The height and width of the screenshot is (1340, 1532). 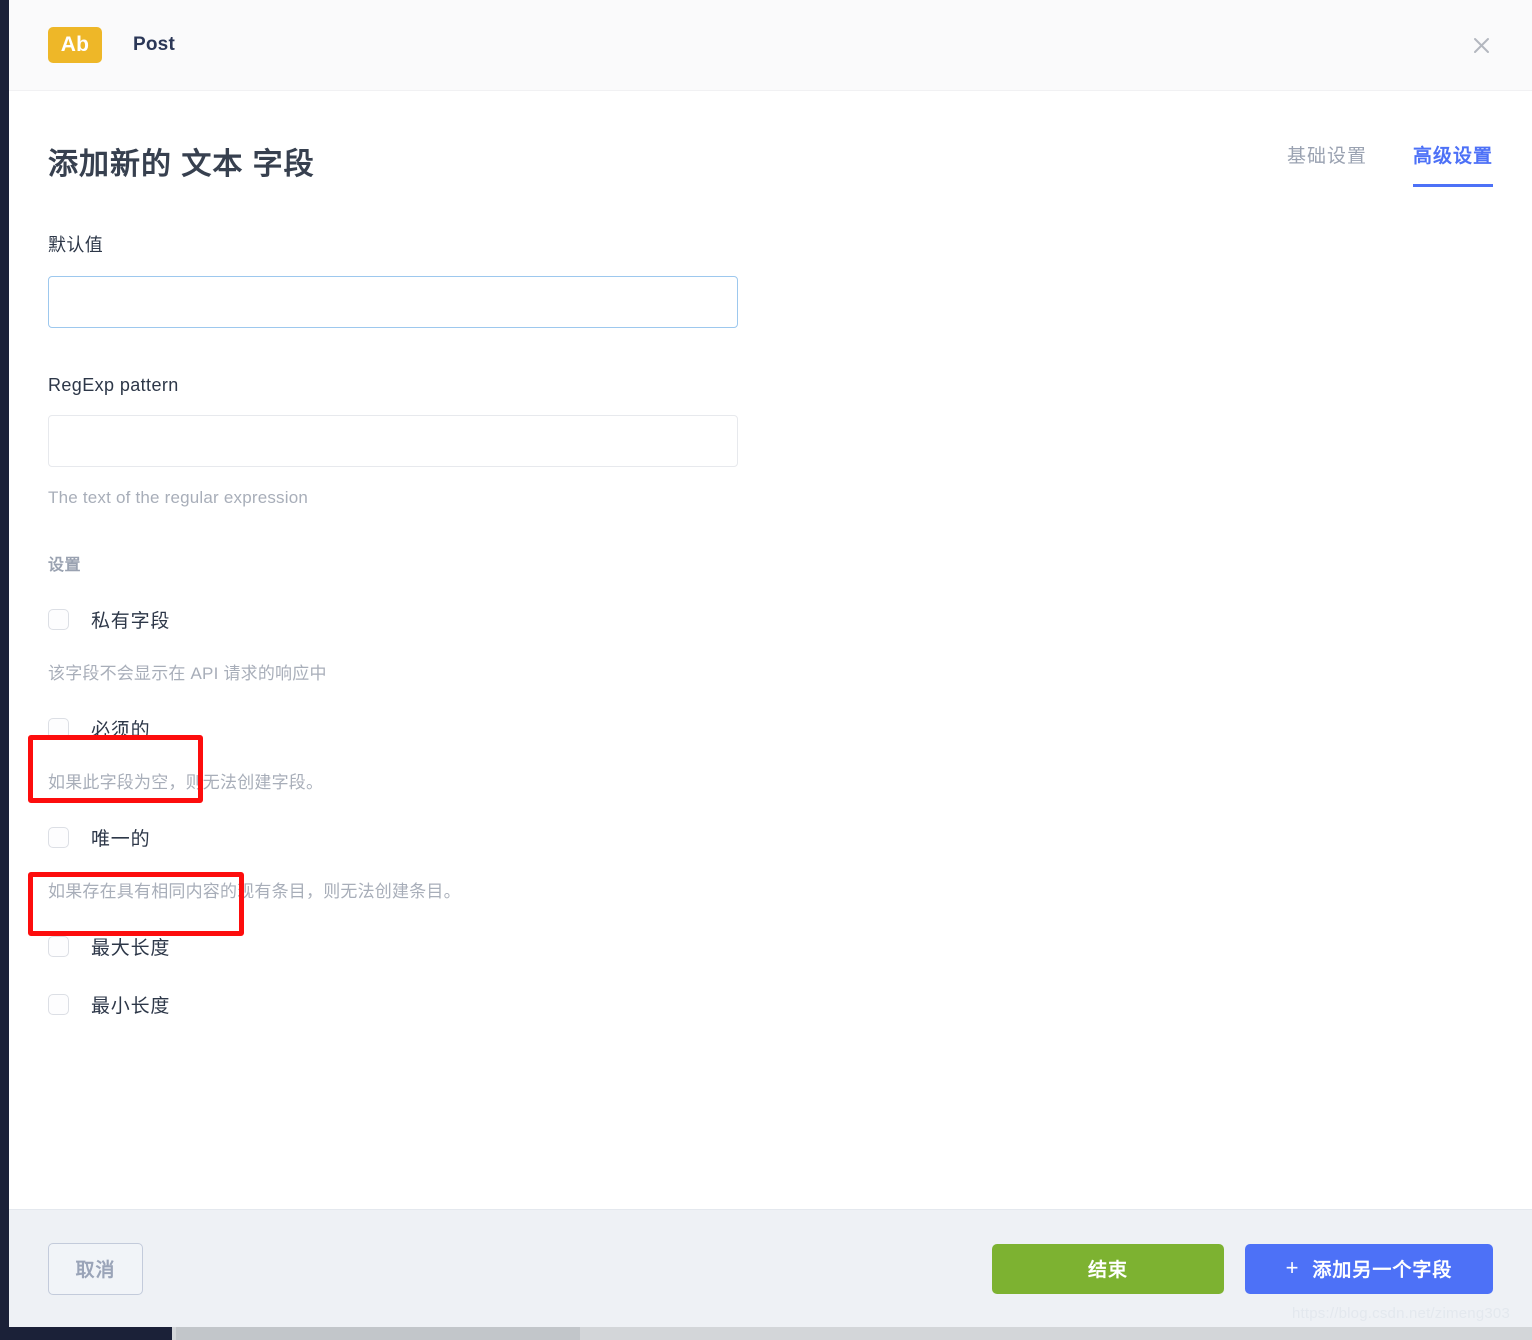 What do you see at coordinates (1390, 161) in the screenshot?
I see `settings-tabs: 基础设置 高级设置` at bounding box center [1390, 161].